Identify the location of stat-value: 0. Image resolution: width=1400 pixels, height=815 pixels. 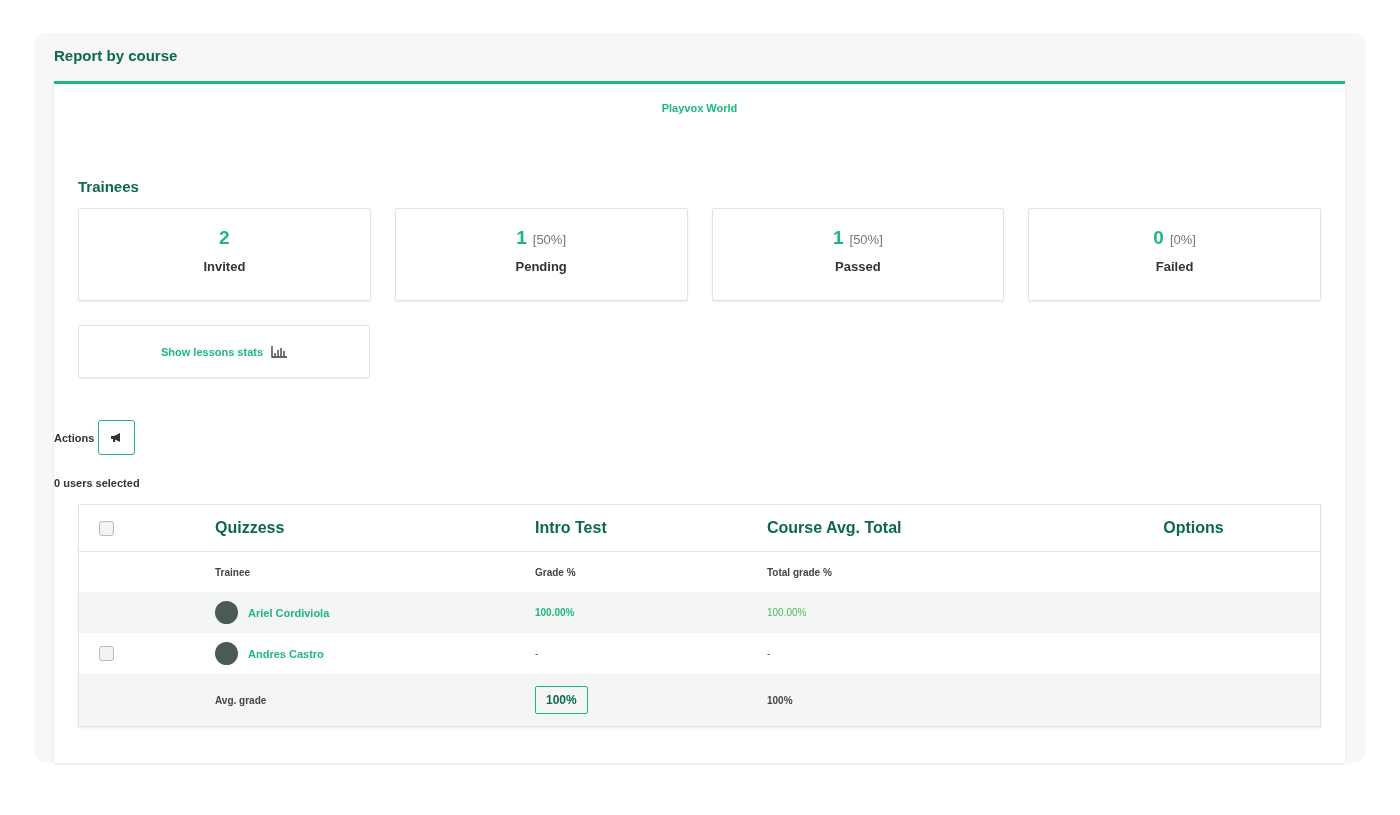
(1158, 238).